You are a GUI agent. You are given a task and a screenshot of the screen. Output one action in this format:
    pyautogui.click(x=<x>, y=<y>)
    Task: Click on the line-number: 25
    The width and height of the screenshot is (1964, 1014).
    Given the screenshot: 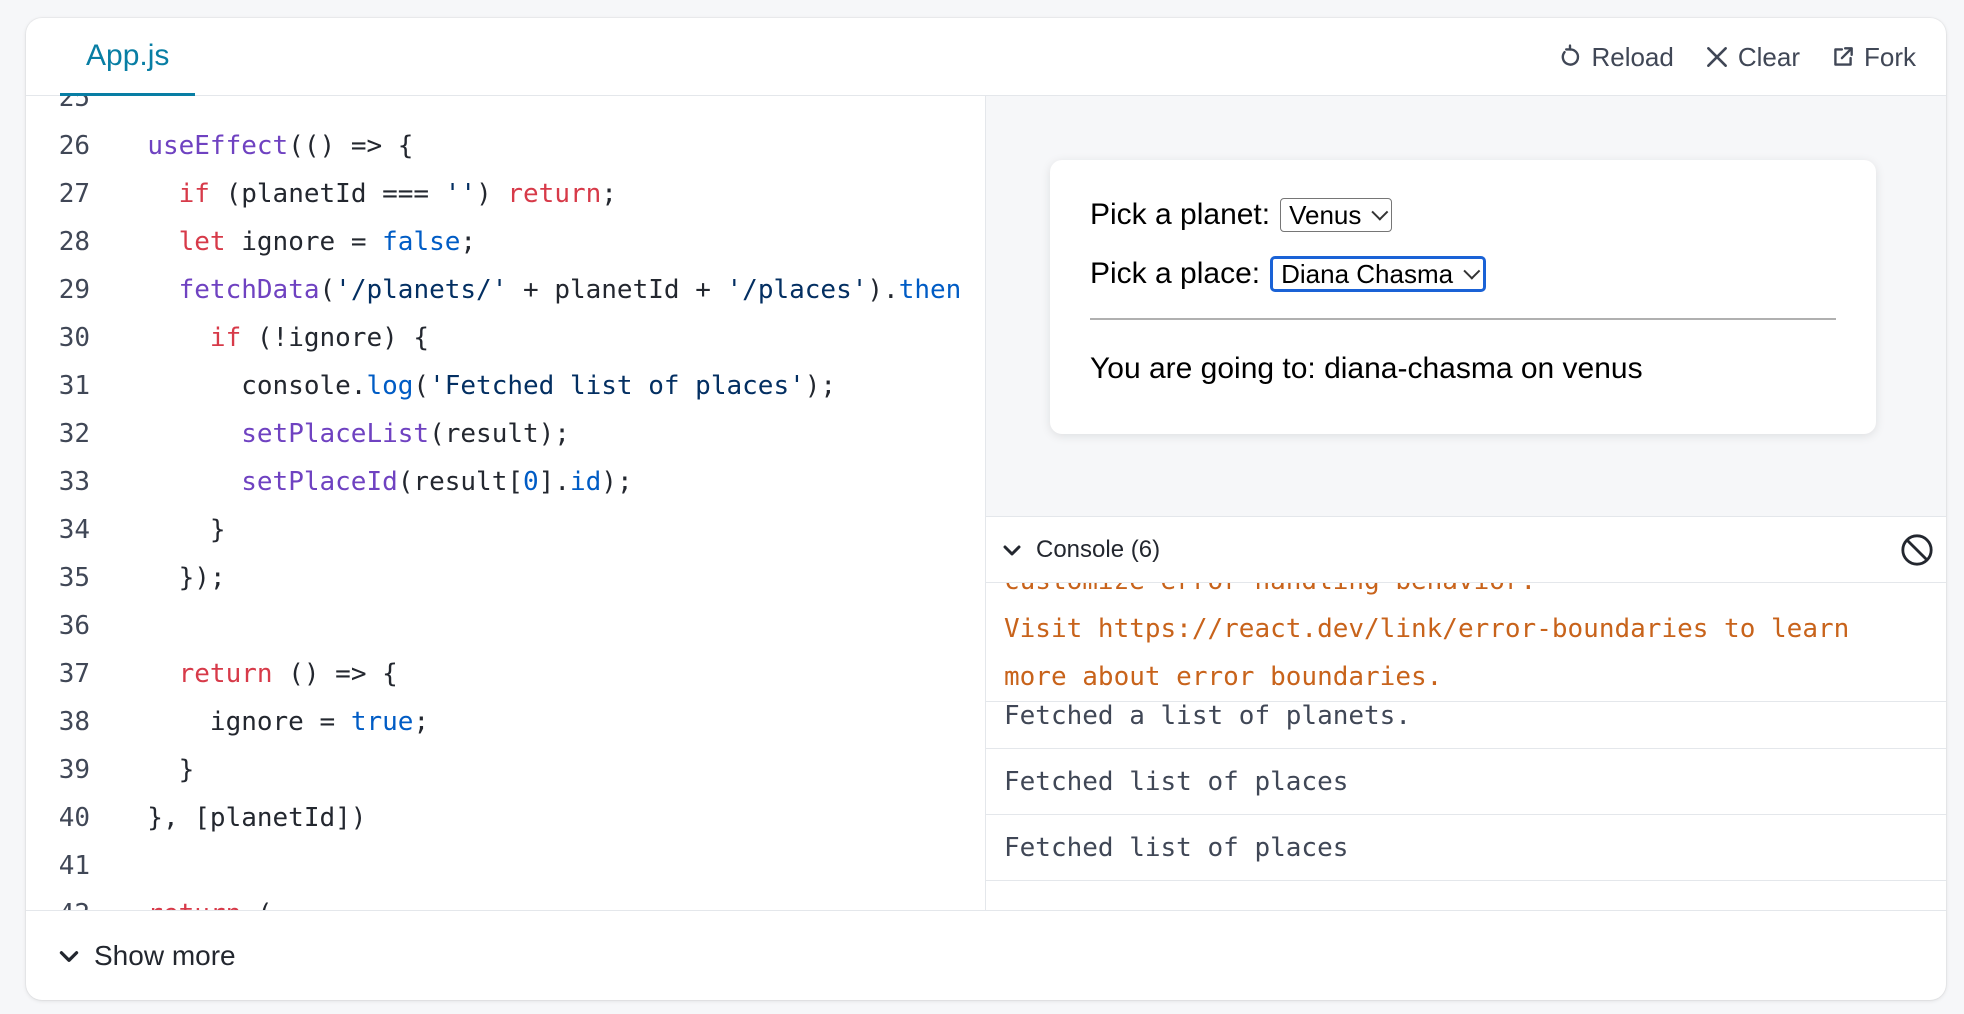 What is the action you would take?
    pyautogui.click(x=74, y=104)
    